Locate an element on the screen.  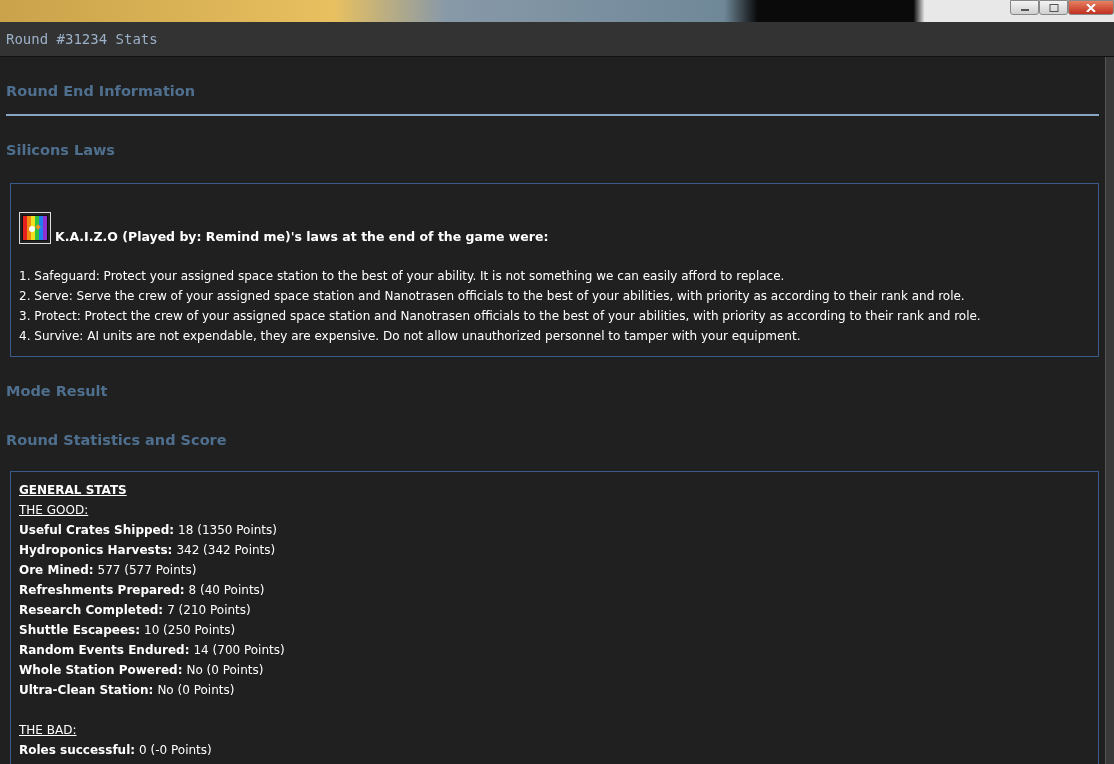
stat-label: Roles successful: is located at coordinates (77, 750).